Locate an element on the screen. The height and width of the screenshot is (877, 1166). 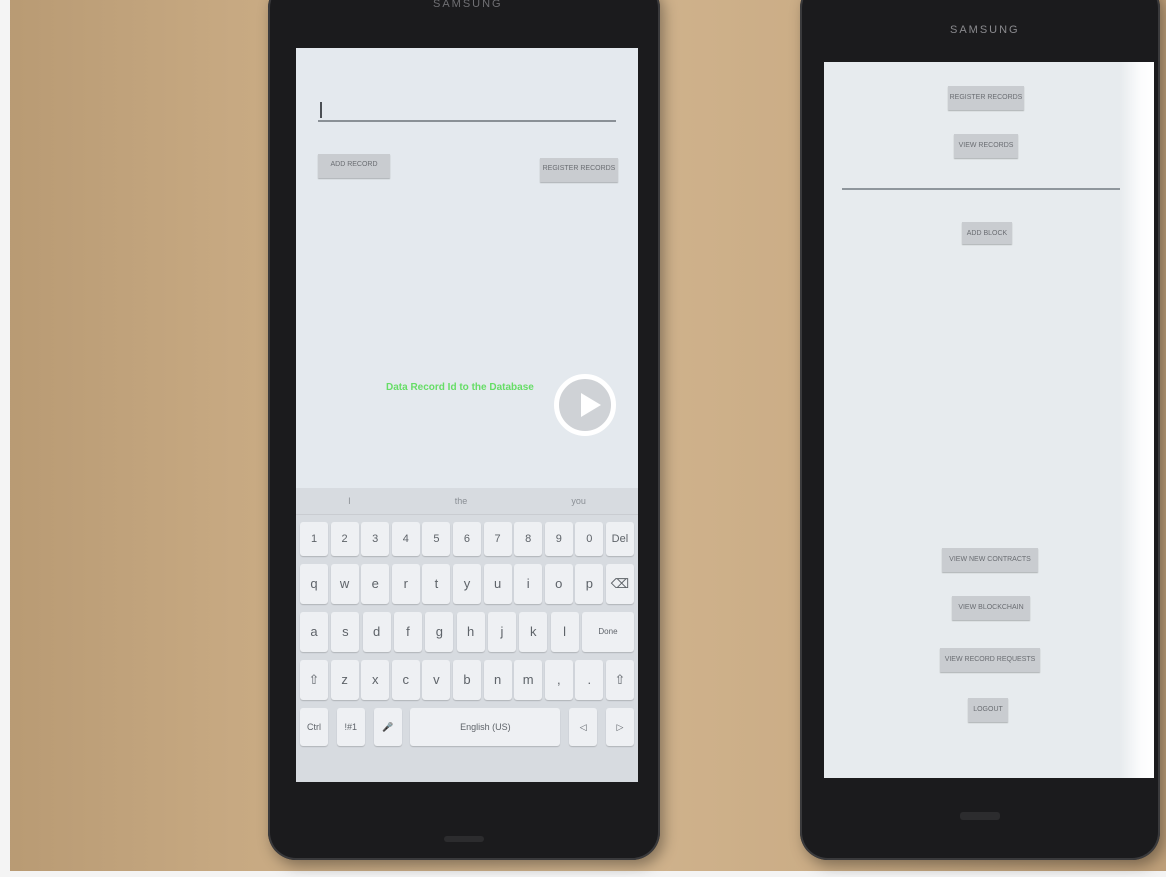
key: n is located at coordinates (497, 680).